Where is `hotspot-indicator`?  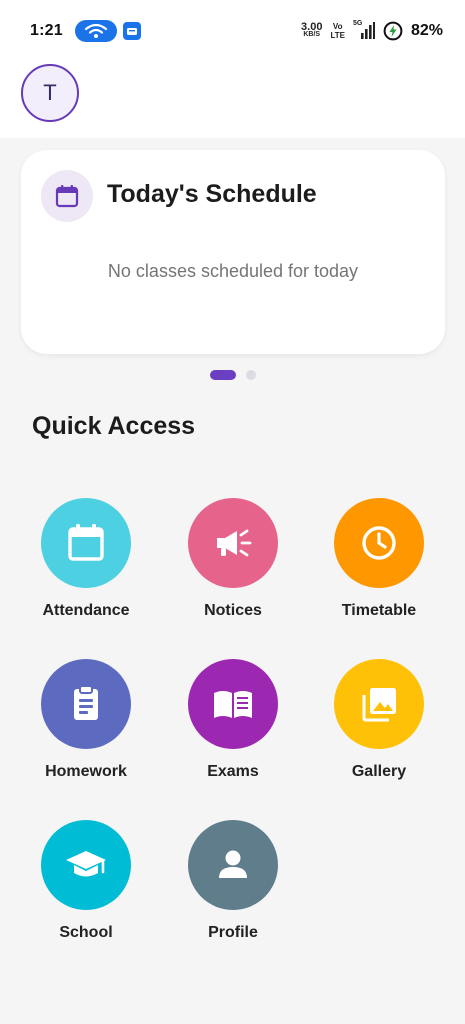 hotspot-indicator is located at coordinates (95, 31).